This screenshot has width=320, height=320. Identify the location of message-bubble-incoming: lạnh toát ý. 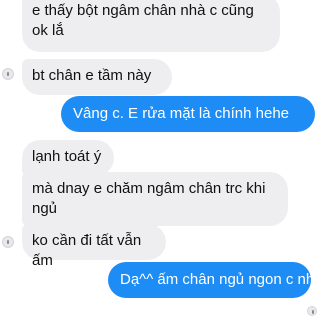
(68, 158).